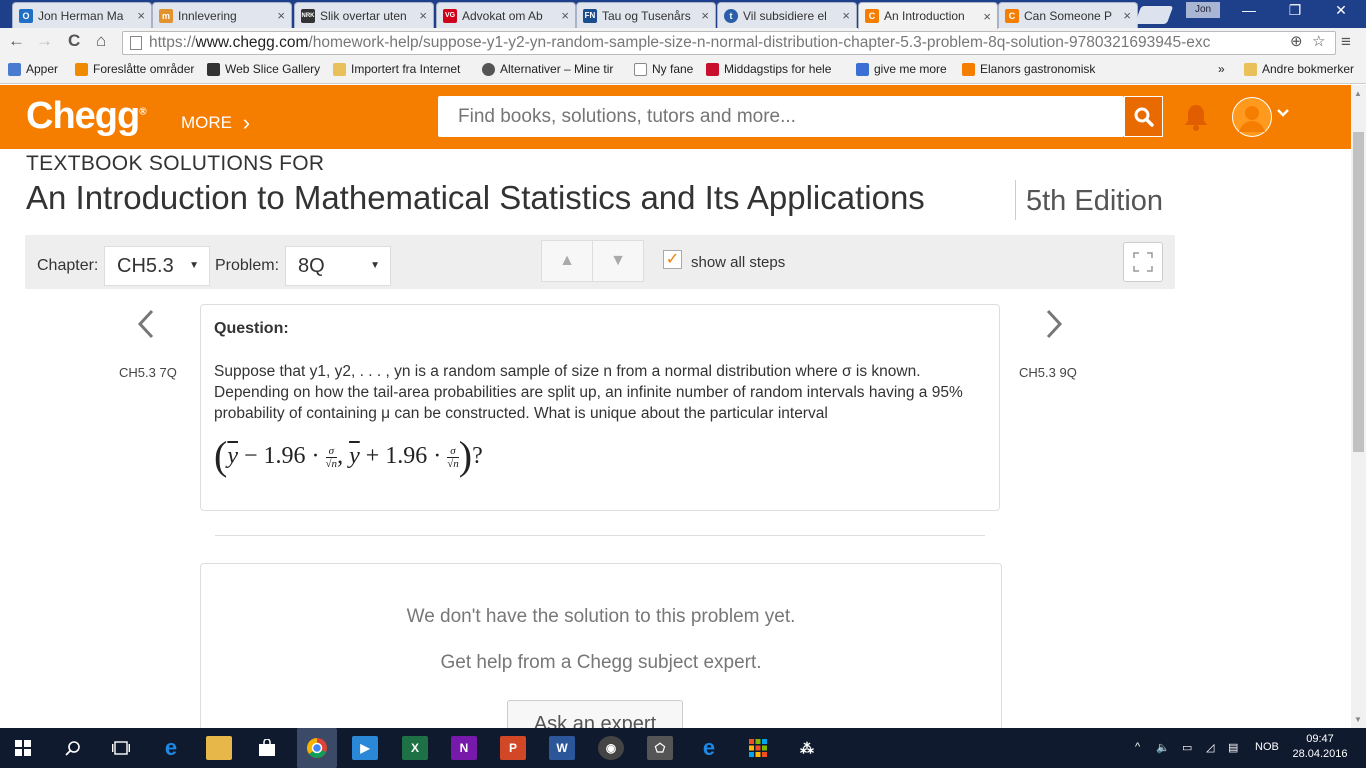 The height and width of the screenshot is (768, 1366). I want to click on previous-step-button: ▲, so click(567, 261).